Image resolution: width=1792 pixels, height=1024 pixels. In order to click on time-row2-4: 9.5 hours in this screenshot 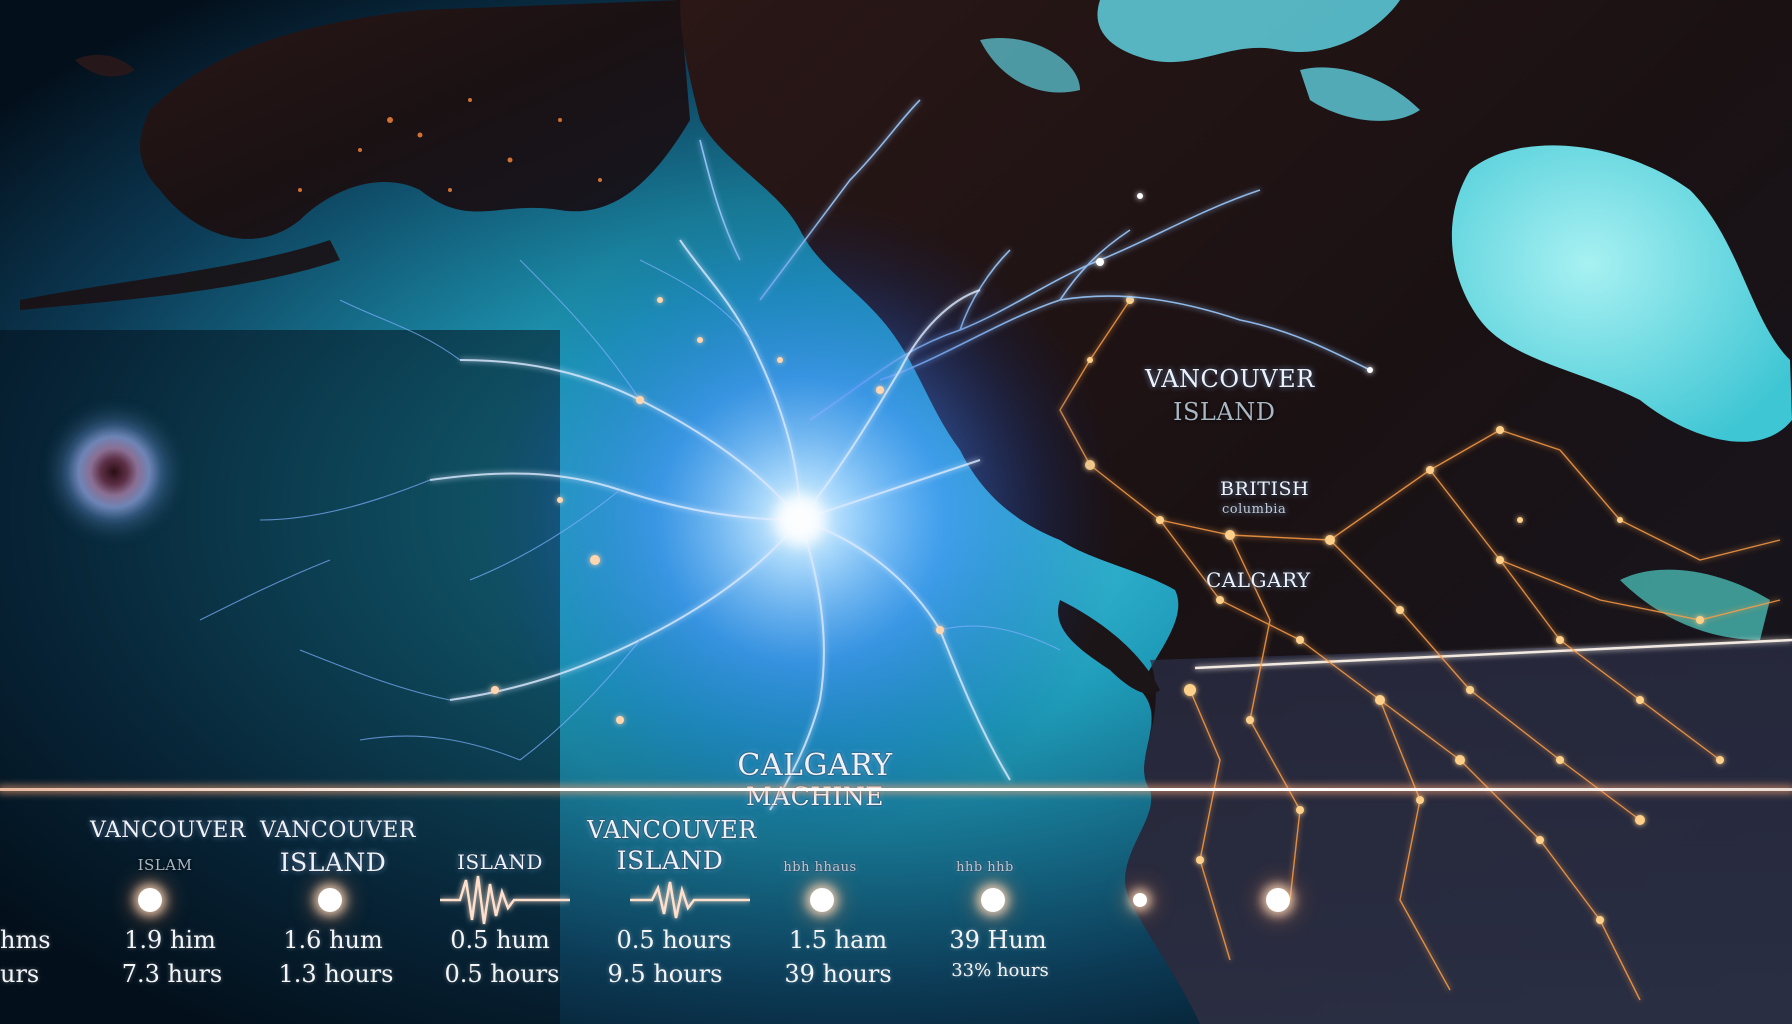, I will do `click(665, 974)`.